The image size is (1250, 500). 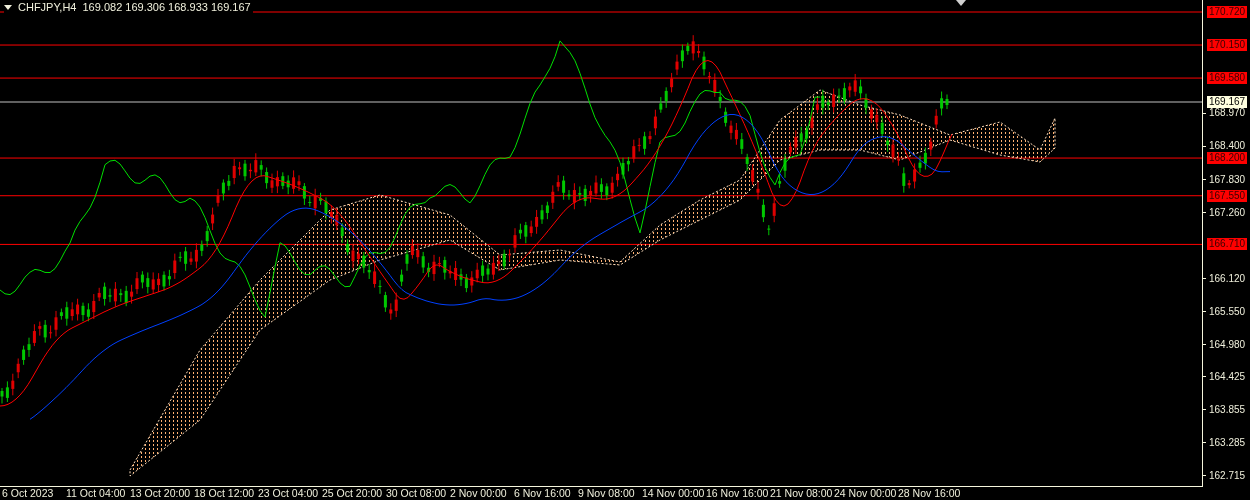 What do you see at coordinates (416, 493) in the screenshot?
I see `time-label: 30 Oct 08:00` at bounding box center [416, 493].